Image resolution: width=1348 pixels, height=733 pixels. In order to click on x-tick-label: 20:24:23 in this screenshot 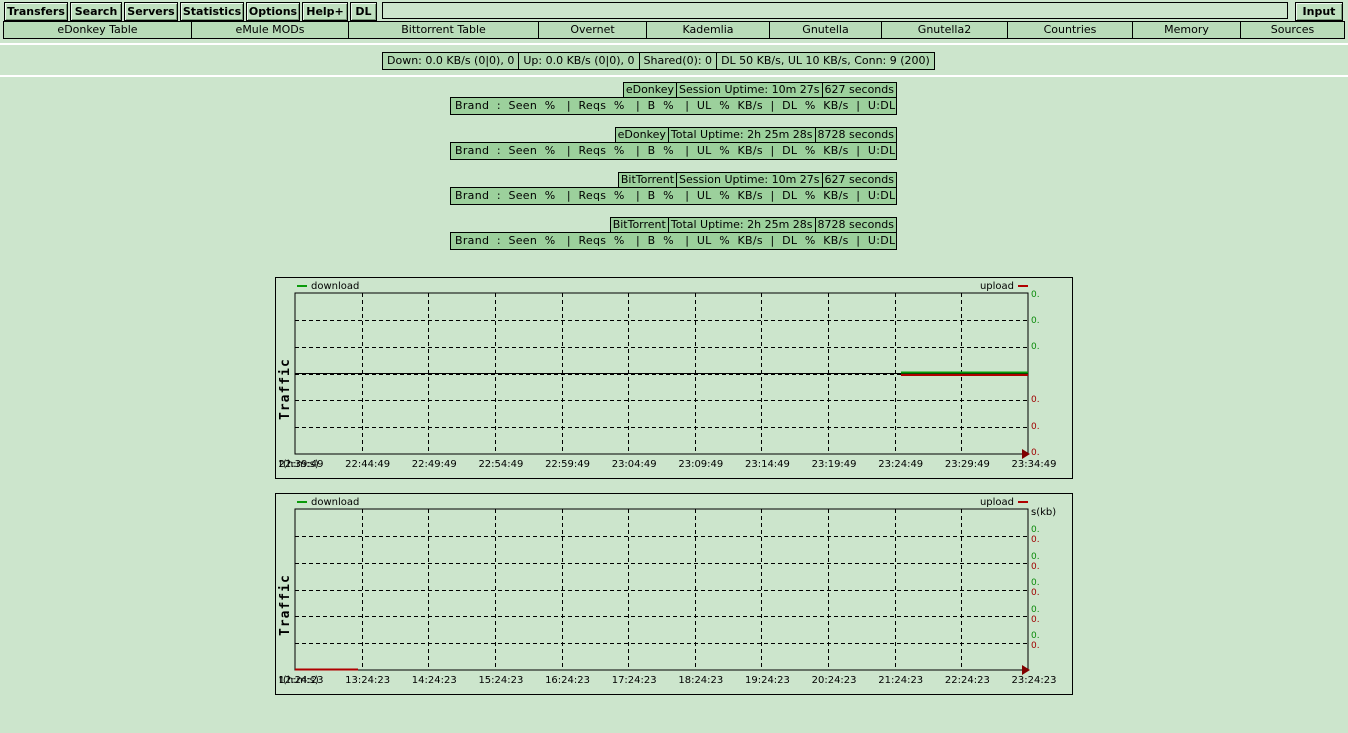, I will do `click(834, 680)`.